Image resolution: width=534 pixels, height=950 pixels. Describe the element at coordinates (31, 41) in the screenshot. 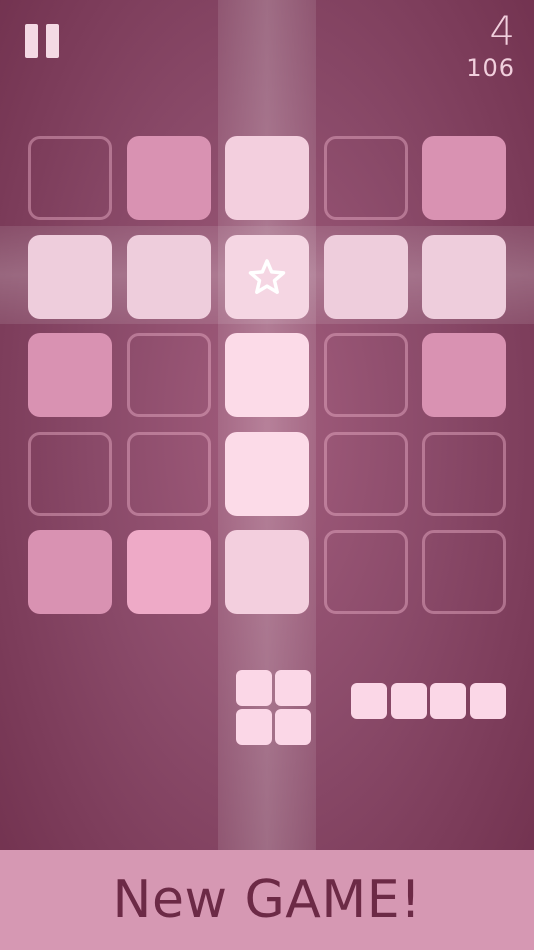

I see `pause-icon` at that location.